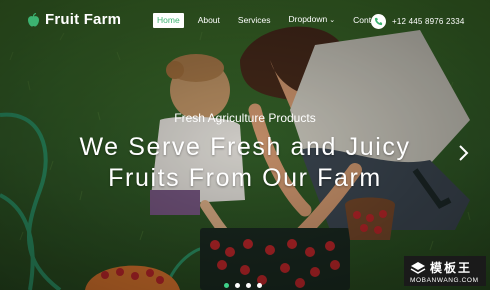  I want to click on watermark: 模板王 MOBANWANG.COM, so click(445, 271).